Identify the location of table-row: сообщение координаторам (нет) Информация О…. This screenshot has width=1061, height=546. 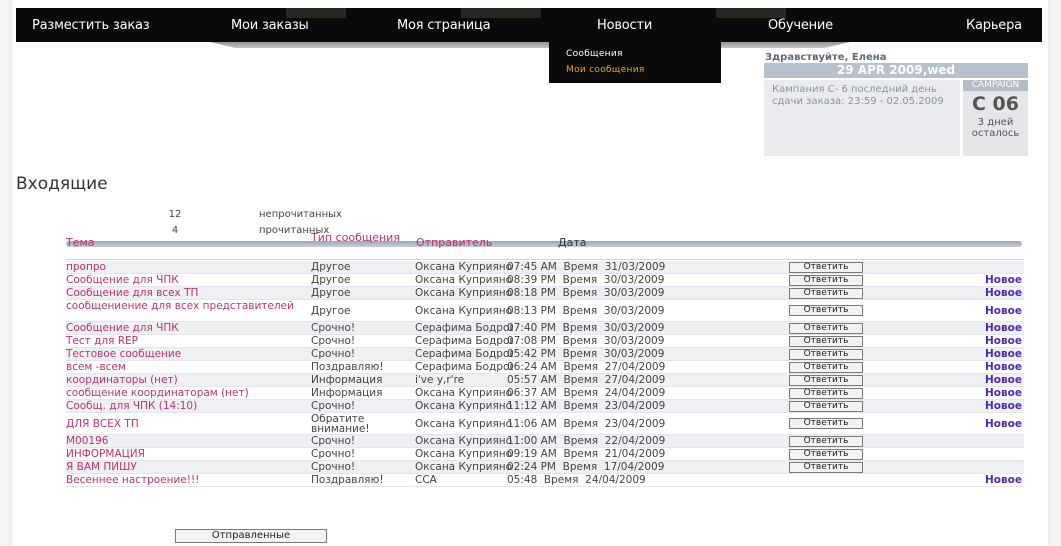
(545, 393).